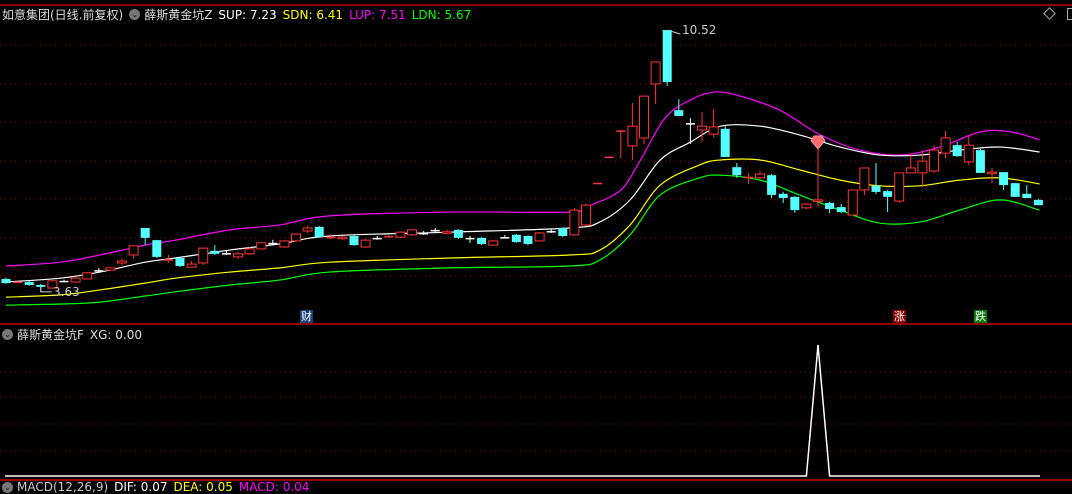  What do you see at coordinates (980, 316) in the screenshot?
I see `fall-marker: 跌` at bounding box center [980, 316].